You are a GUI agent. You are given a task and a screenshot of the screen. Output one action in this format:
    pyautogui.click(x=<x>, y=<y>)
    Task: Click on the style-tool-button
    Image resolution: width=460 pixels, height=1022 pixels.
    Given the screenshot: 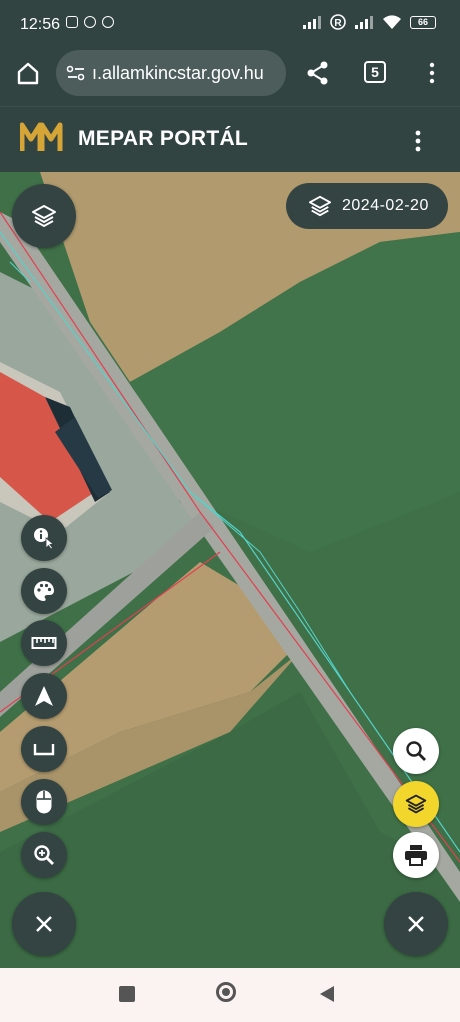 What is the action you would take?
    pyautogui.click(x=44, y=591)
    